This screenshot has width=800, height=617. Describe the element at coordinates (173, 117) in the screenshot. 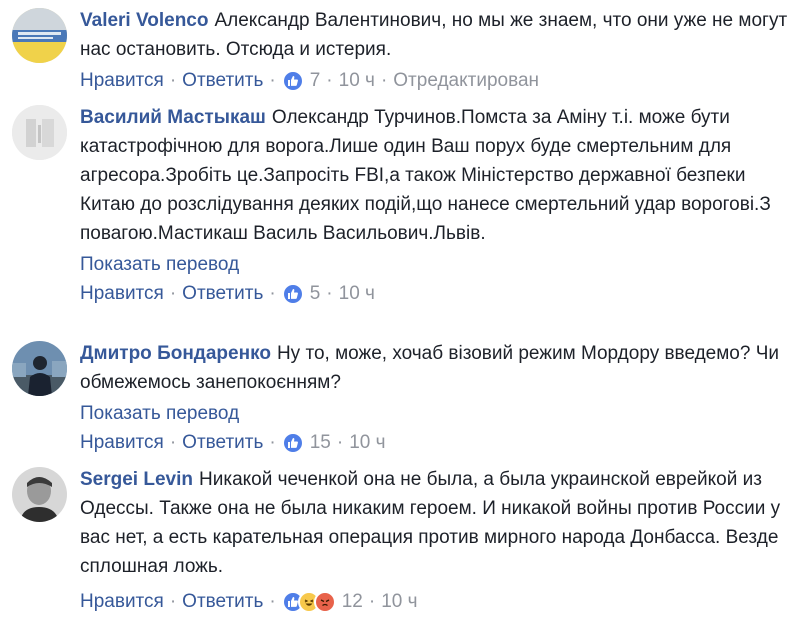

I see `comment-author: Василий Мастыкаш` at that location.